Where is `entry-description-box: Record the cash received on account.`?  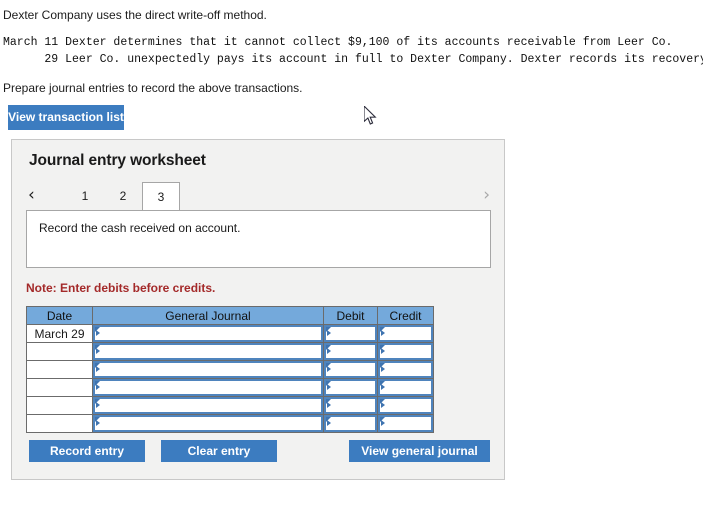
entry-description-box: Record the cash received on account. is located at coordinates (258, 239).